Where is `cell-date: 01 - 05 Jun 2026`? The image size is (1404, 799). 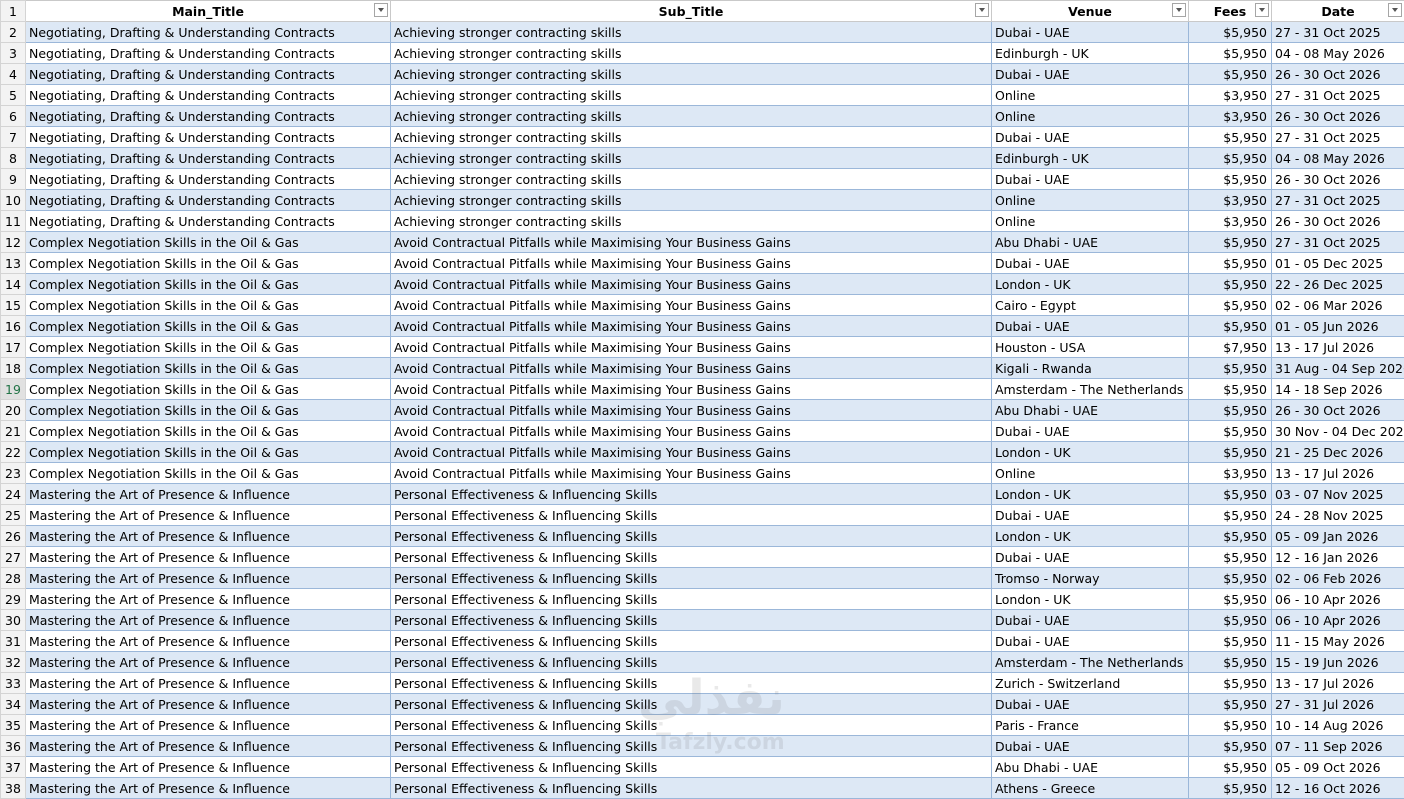
cell-date: 01 - 05 Jun 2026 is located at coordinates (1338, 326).